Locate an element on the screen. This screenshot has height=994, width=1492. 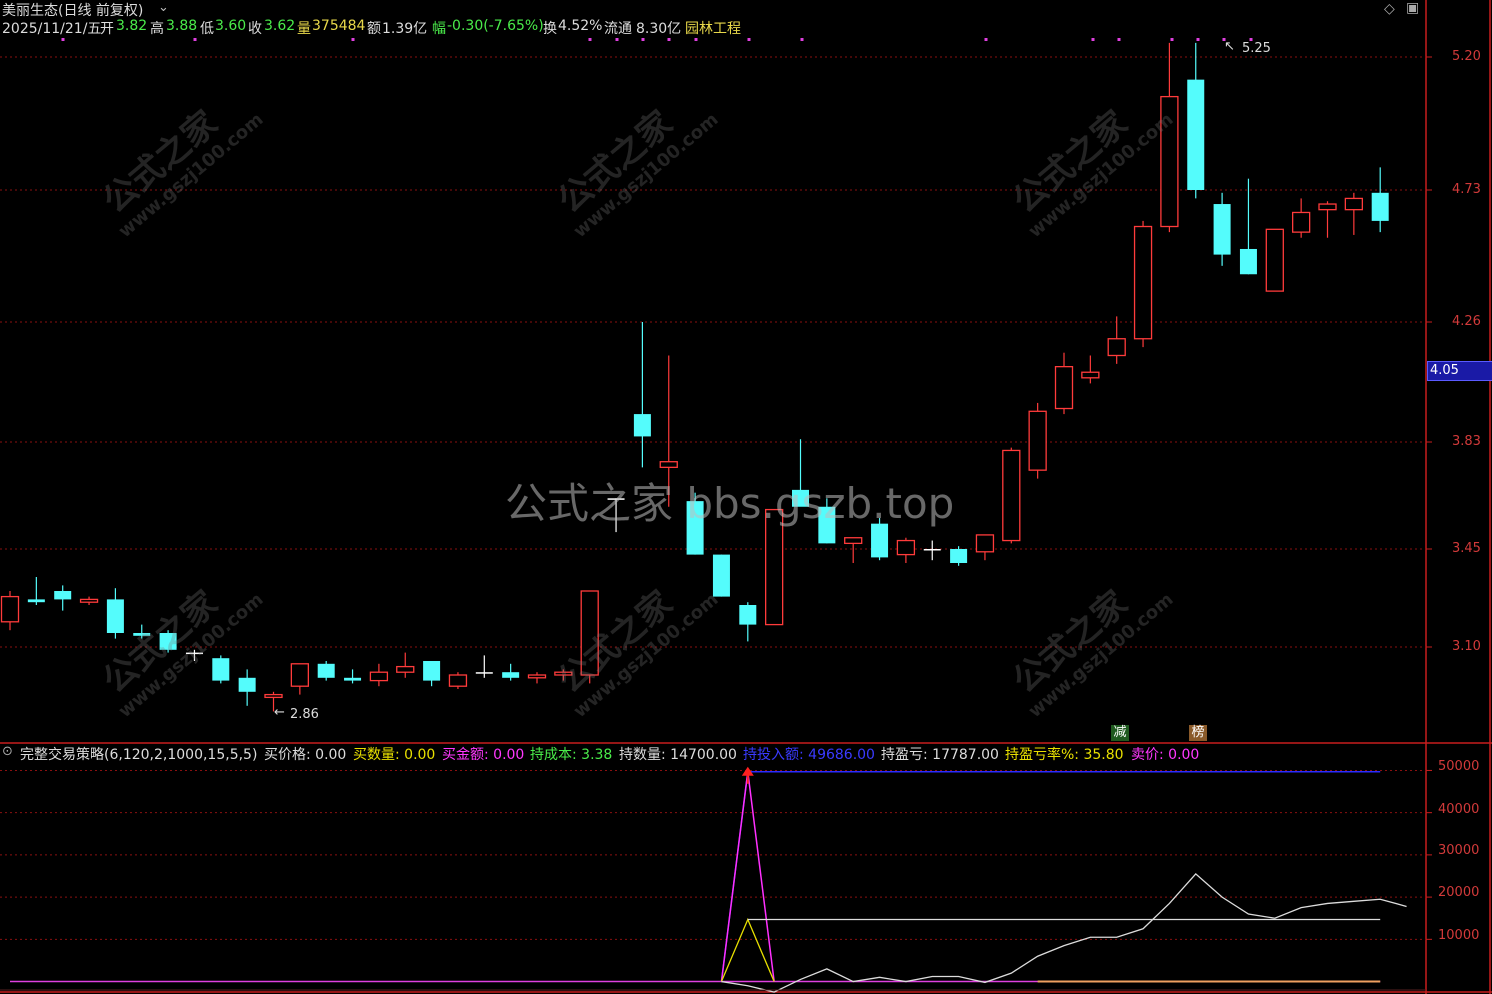
watermark-main: 公式之家 bbs.gszb.top is located at coordinates (730, 503).